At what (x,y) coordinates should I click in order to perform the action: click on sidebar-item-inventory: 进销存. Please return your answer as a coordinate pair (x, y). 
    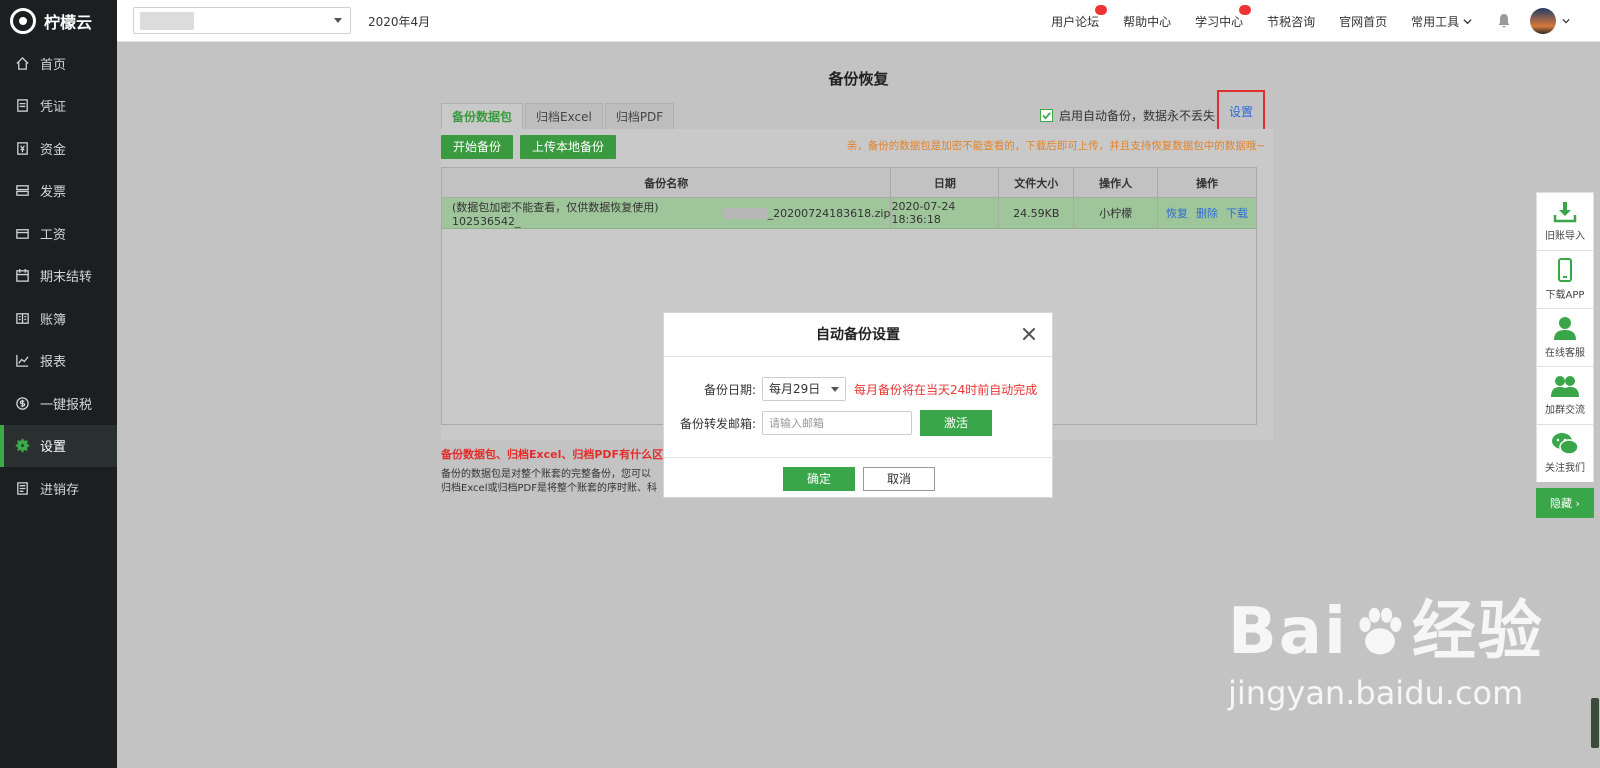
    Looking at the image, I should click on (58, 488).